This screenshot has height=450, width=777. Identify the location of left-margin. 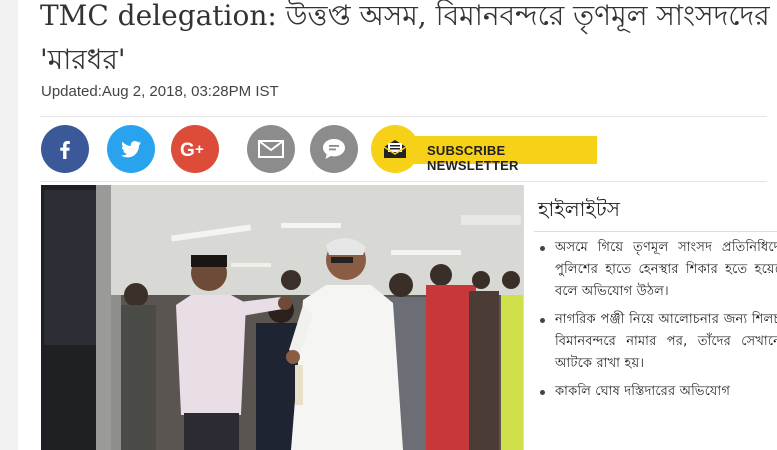
(9, 225).